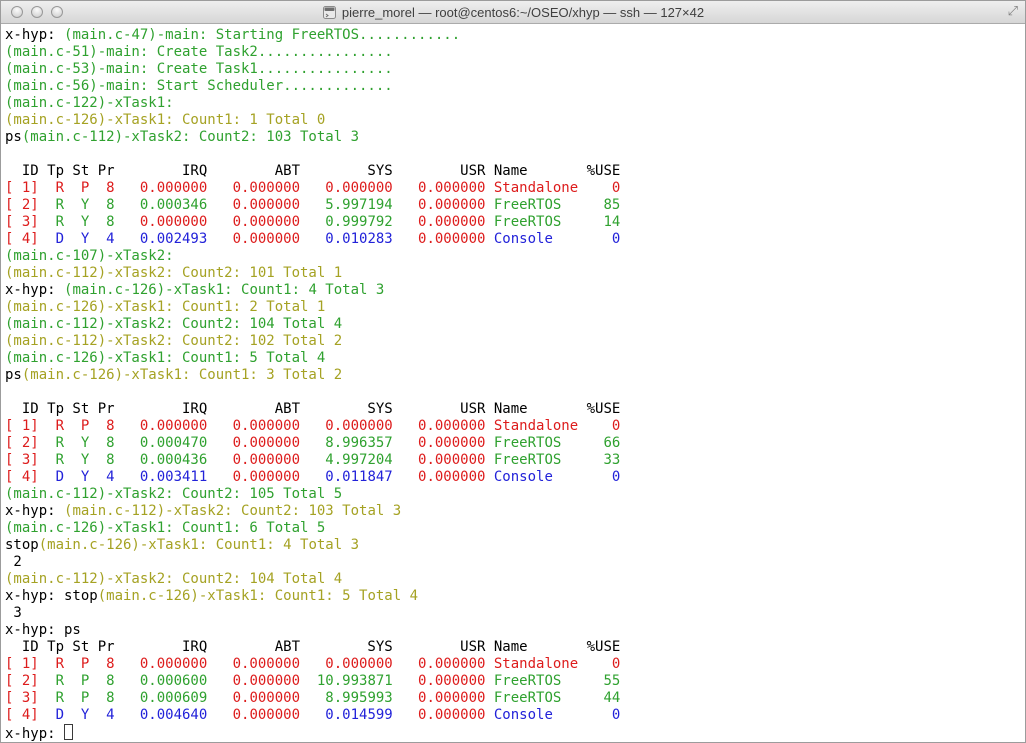 The width and height of the screenshot is (1026, 743). What do you see at coordinates (57, 12) in the screenshot?
I see `zoom-button` at bounding box center [57, 12].